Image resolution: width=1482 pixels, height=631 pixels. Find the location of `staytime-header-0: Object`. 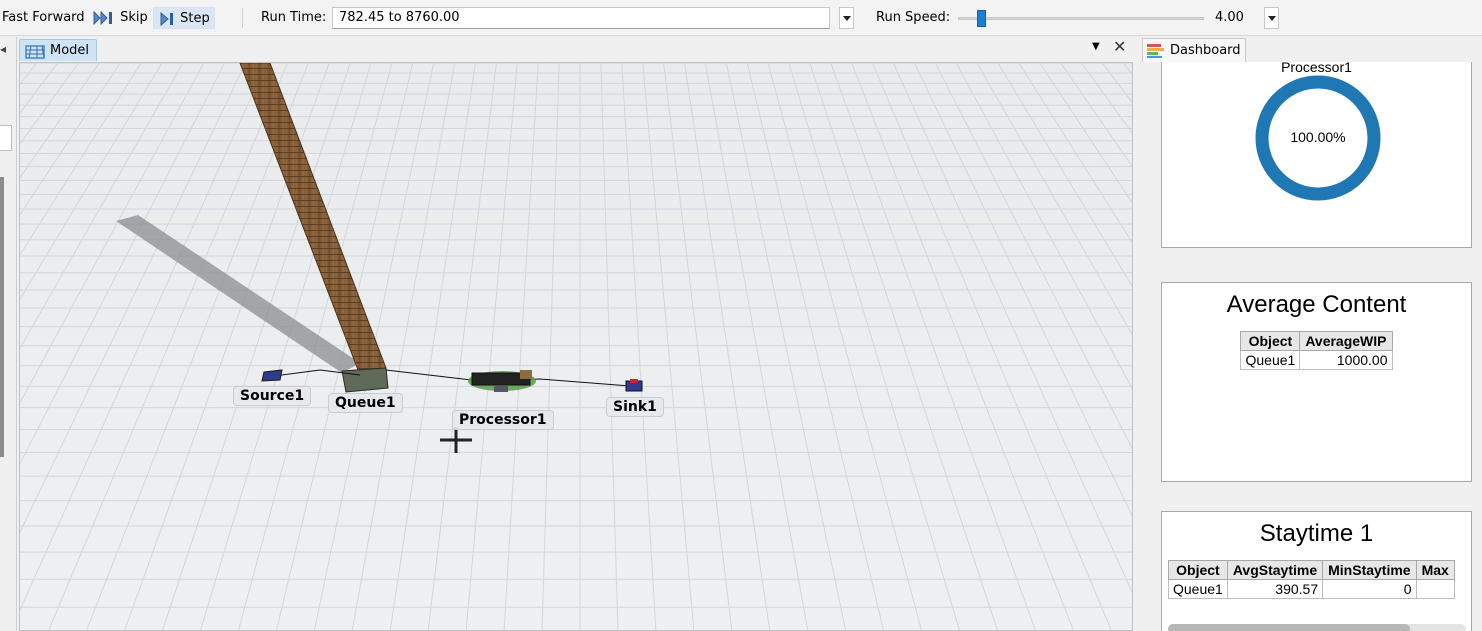

staytime-header-0: Object is located at coordinates (1198, 570).